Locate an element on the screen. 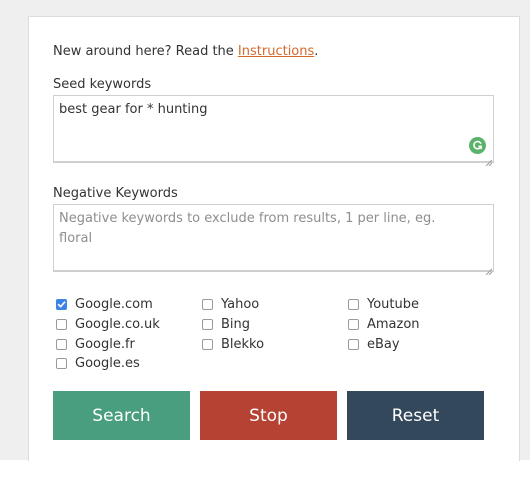 The height and width of the screenshot is (477, 530). seed-keywords-value: best gear for * hunting is located at coordinates (133, 109).